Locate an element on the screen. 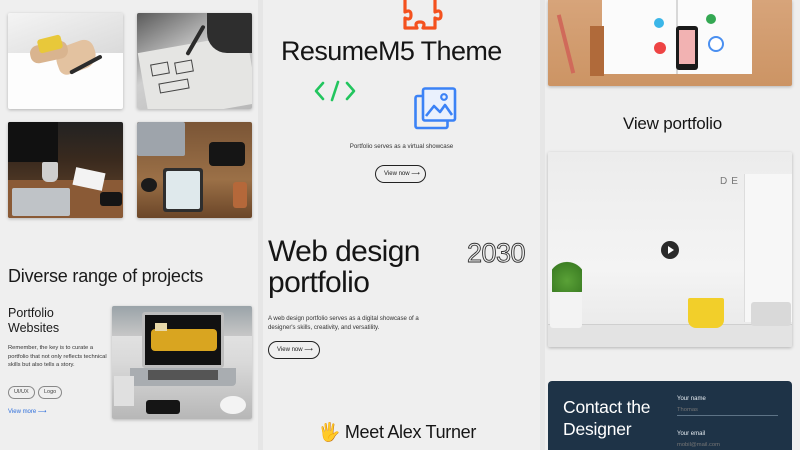  meet-heading: 🖐 Meet Alex Turner is located at coordinates (397, 432).